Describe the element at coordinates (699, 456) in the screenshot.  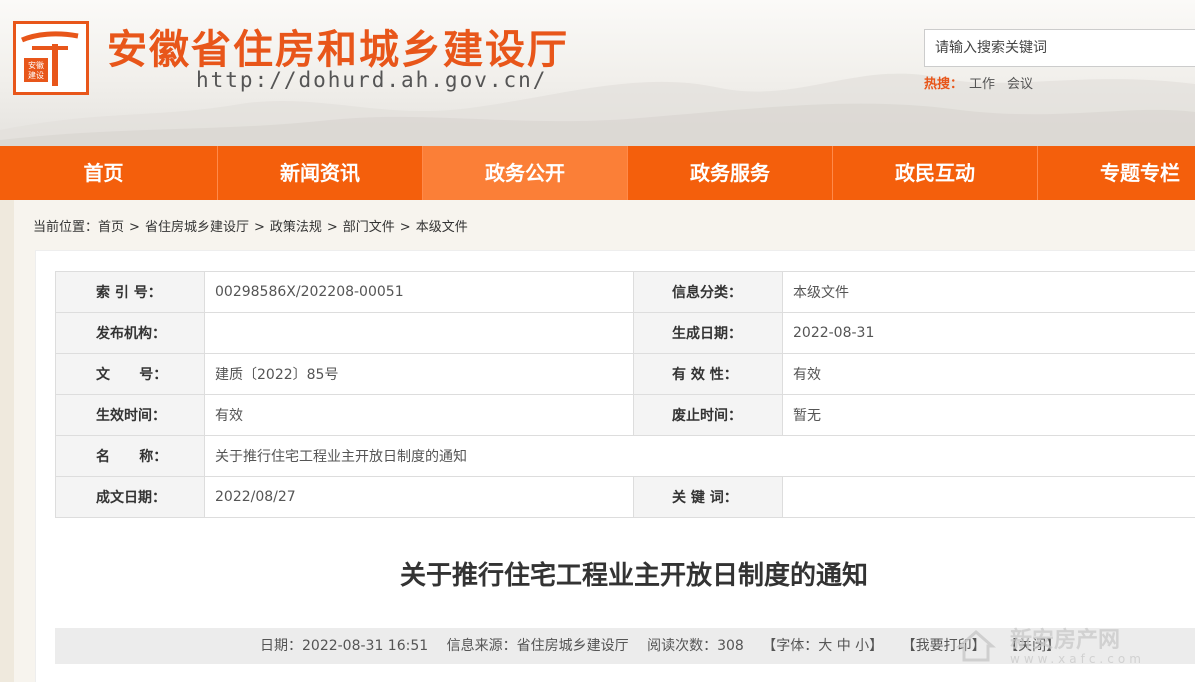
I see `meta-value: 关于推行住宅工程业主开放日制度的通知` at that location.